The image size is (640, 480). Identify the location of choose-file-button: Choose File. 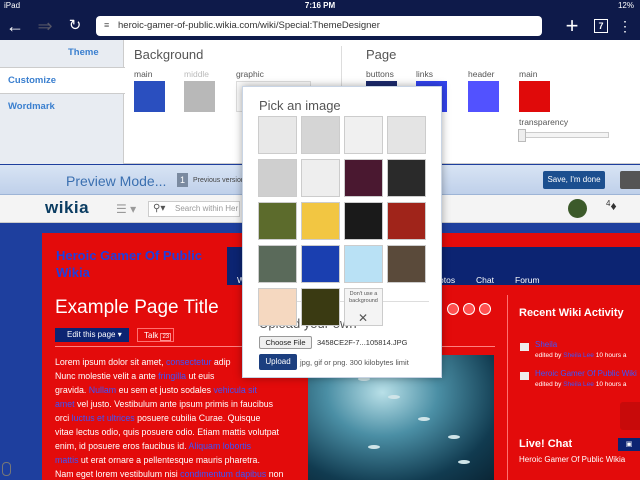
(285, 342).